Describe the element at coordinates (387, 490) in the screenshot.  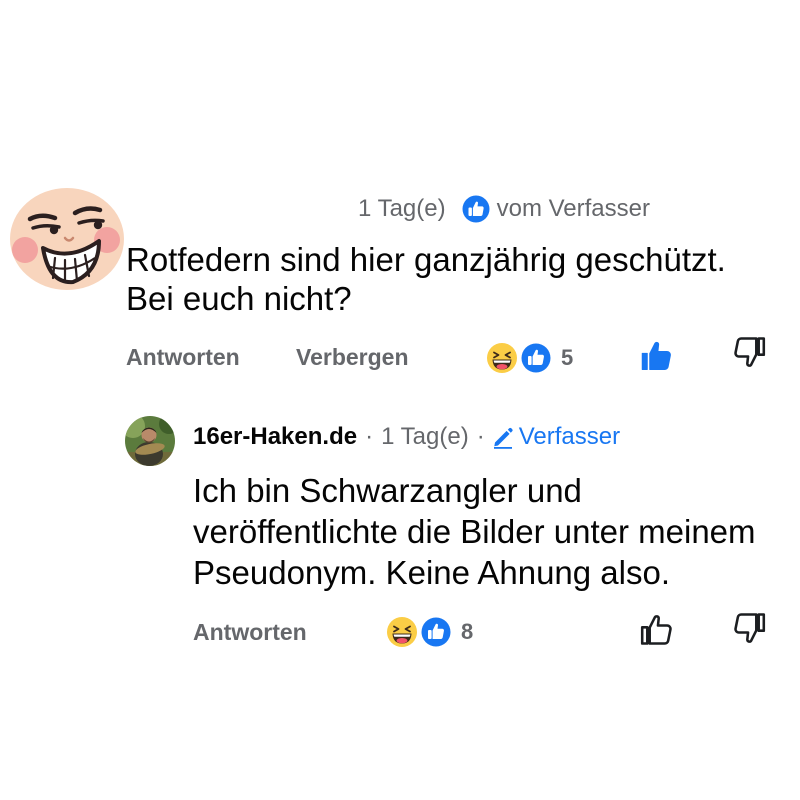
I see `reply-text-line: Ich bin Schwarzangler und` at that location.